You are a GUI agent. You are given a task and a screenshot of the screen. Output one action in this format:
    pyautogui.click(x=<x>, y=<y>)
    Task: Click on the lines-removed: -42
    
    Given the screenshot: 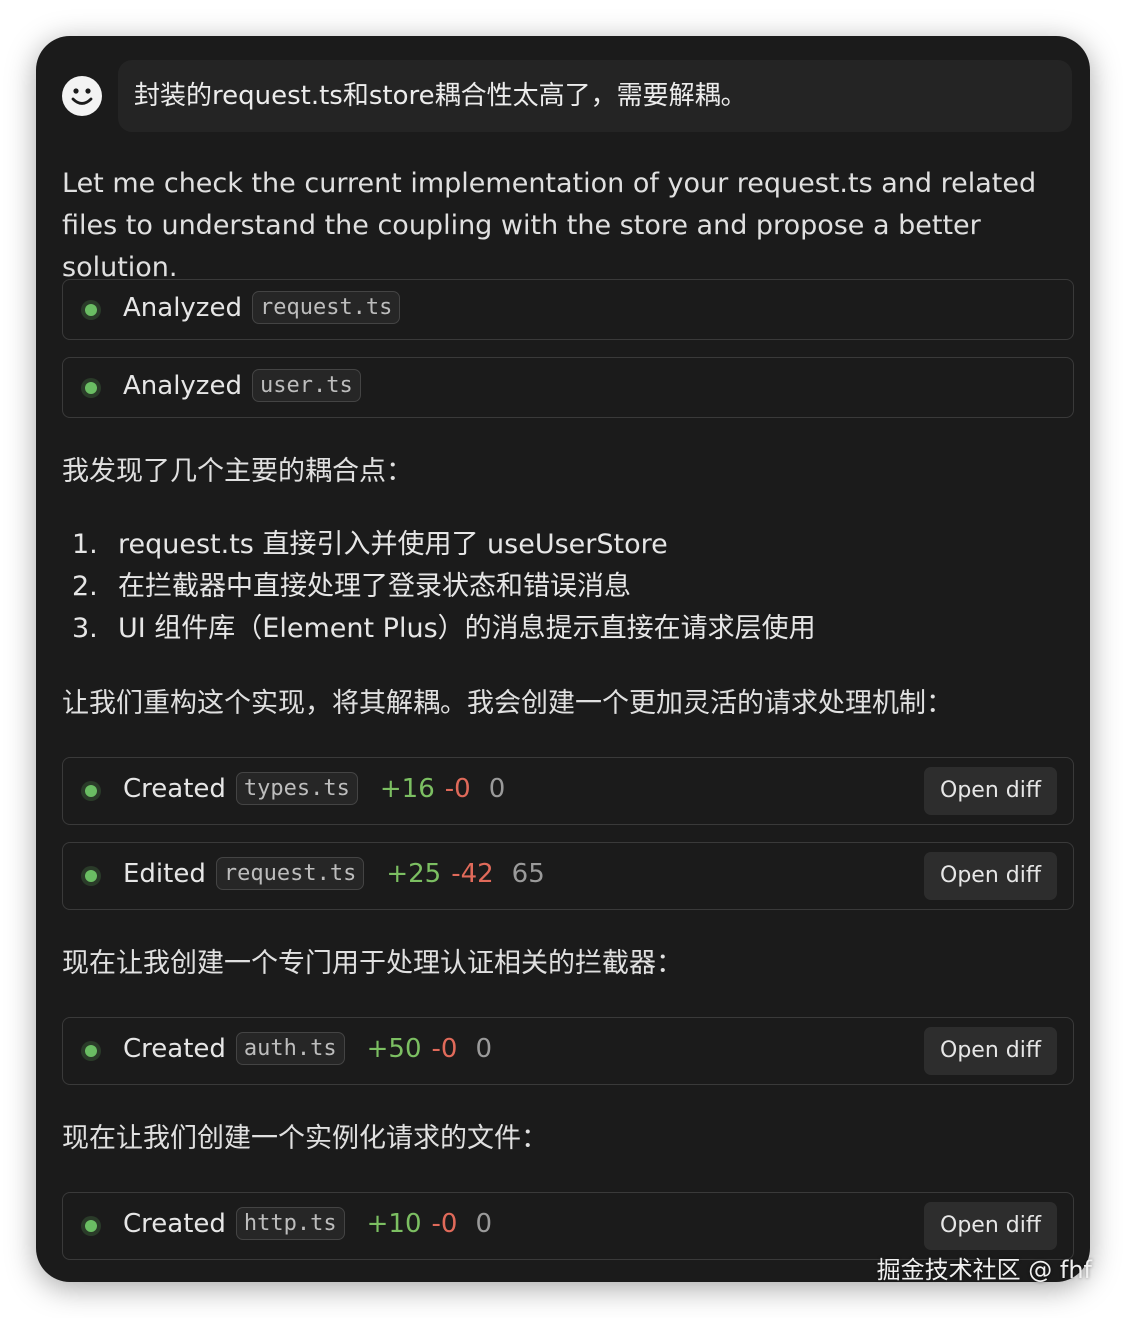 What is the action you would take?
    pyautogui.click(x=472, y=873)
    